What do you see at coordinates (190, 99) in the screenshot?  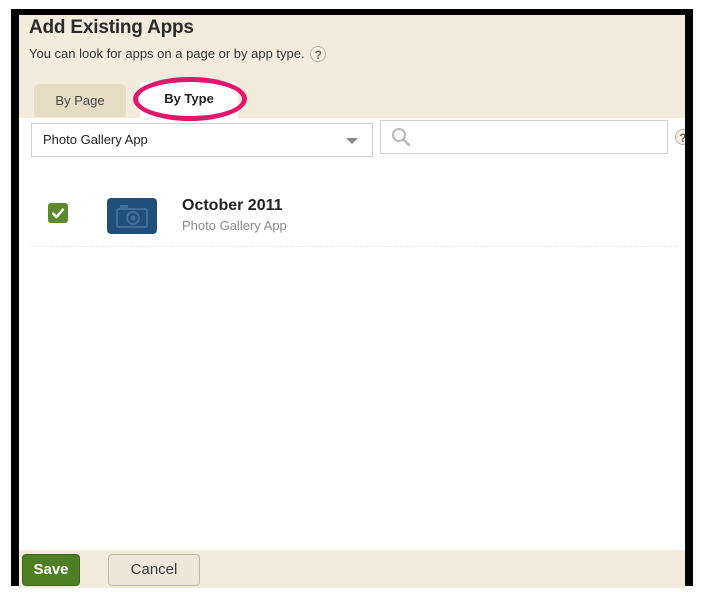 I see `highlight-annotation` at bounding box center [190, 99].